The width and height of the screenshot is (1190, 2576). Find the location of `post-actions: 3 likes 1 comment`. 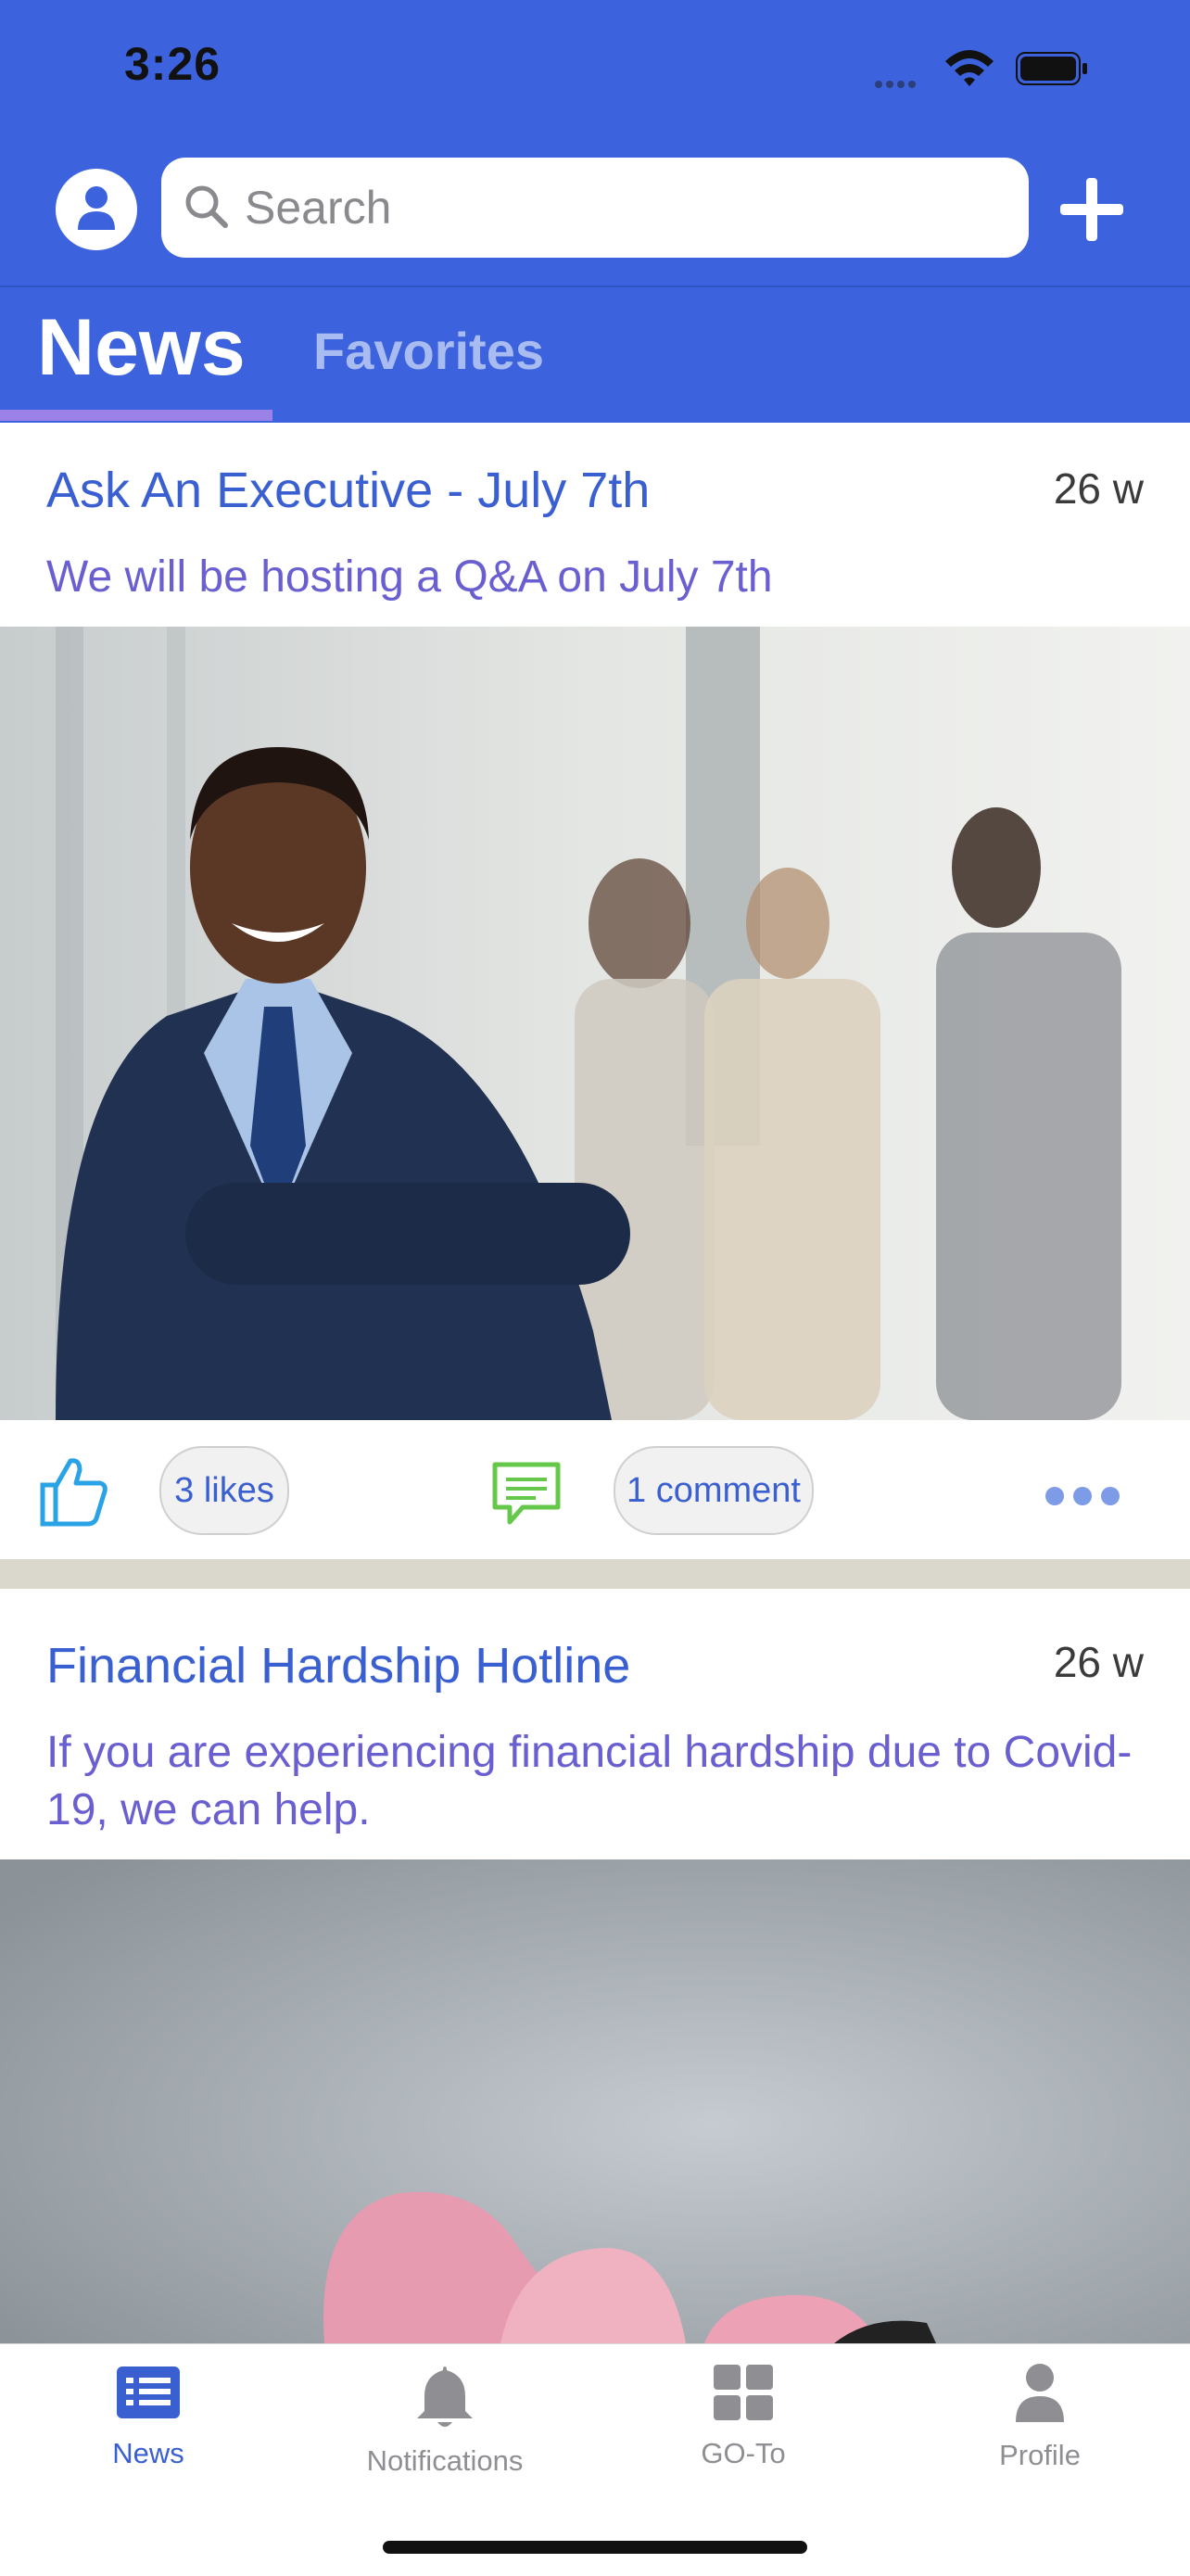

post-actions: 3 likes 1 comment is located at coordinates (595, 1489).